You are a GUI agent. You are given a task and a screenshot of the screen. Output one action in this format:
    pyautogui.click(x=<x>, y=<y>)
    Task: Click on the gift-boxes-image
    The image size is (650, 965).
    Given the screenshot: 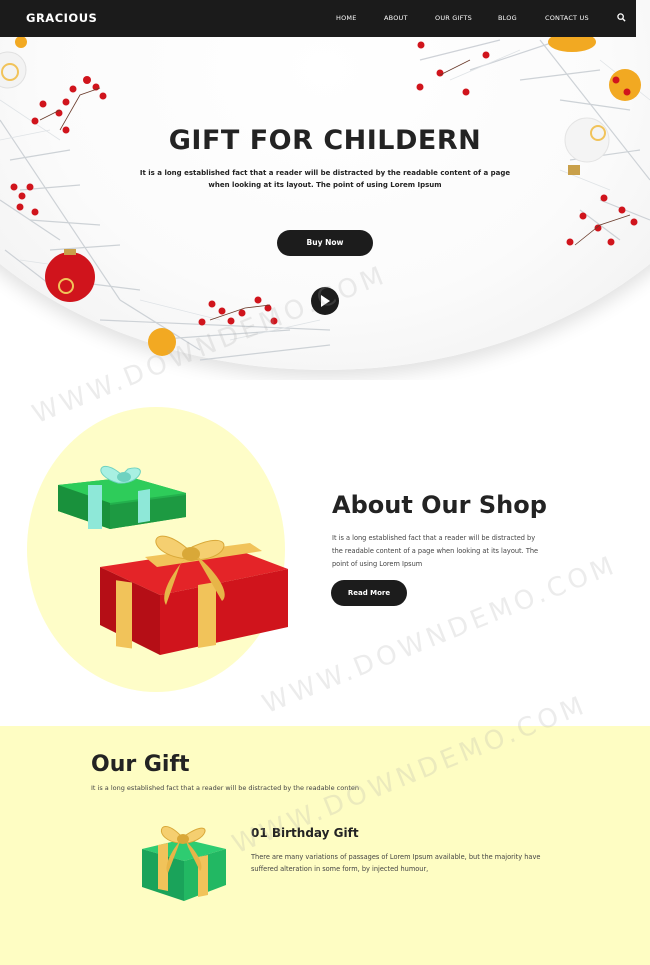 What is the action you would take?
    pyautogui.click(x=173, y=560)
    